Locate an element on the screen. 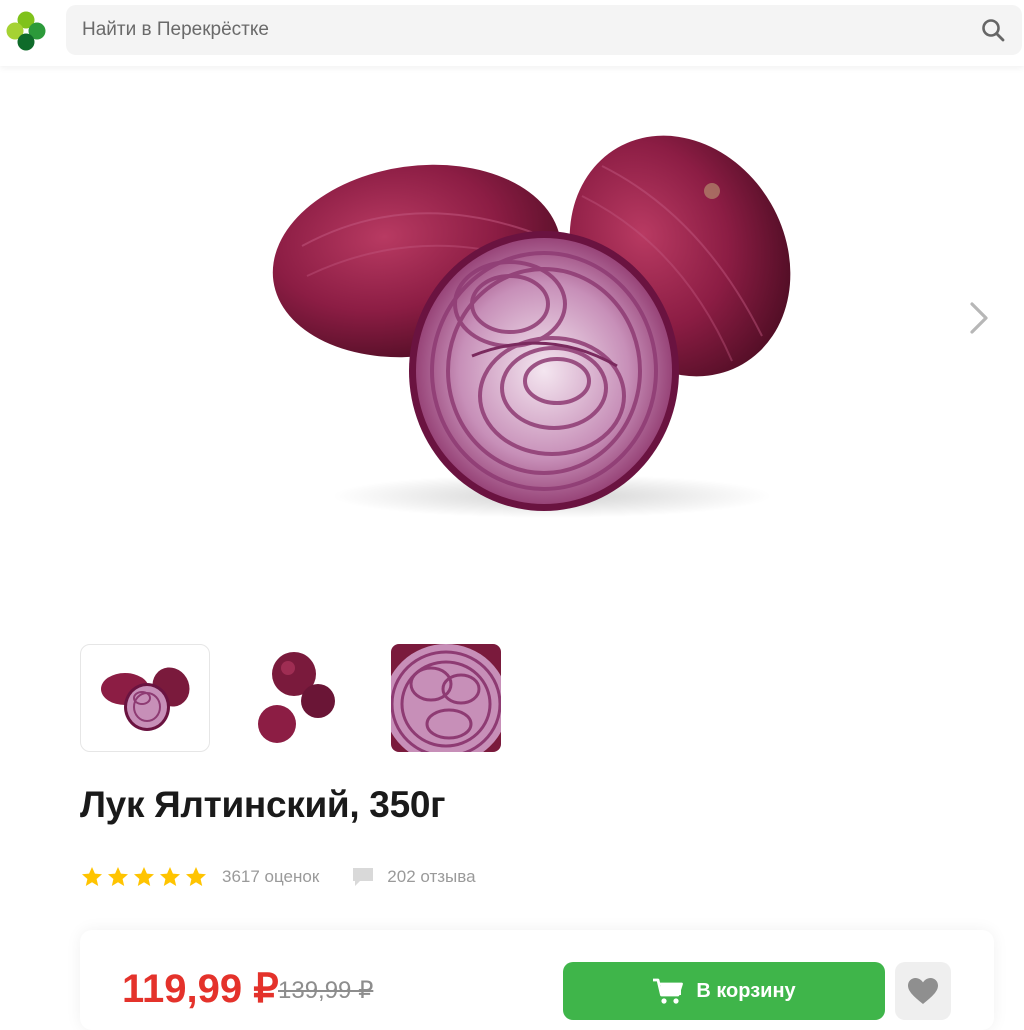 The height and width of the screenshot is (1030, 1024). reviews-link: 202 отзыва is located at coordinates (413, 877).